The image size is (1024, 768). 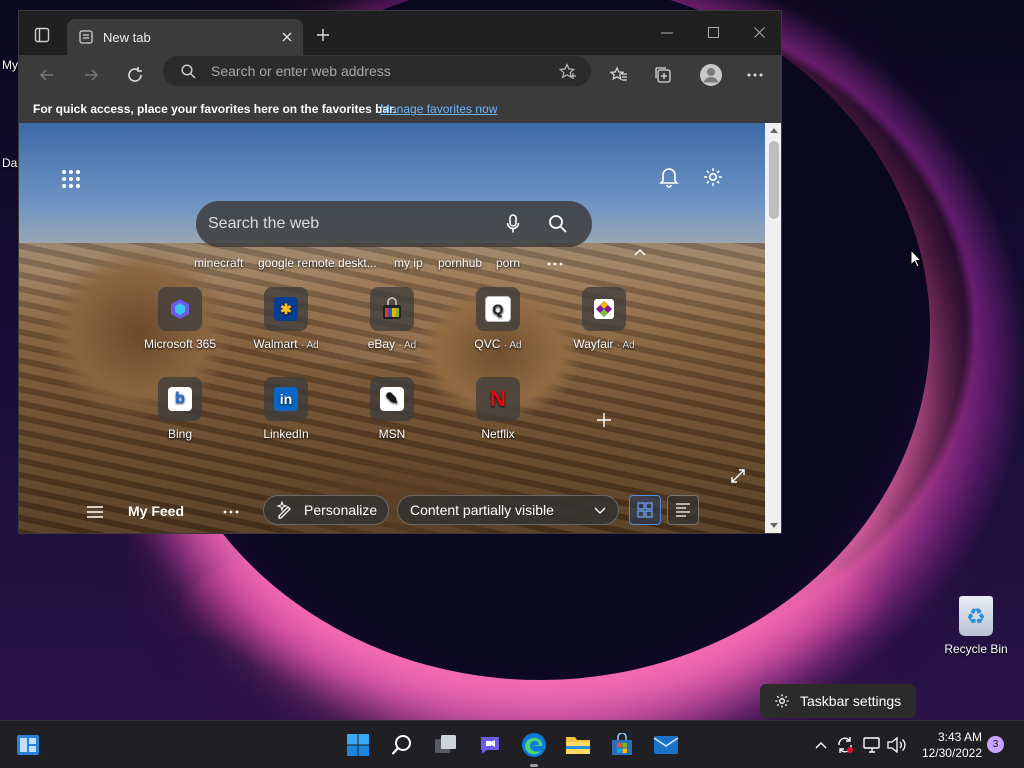 I want to click on bing-icon: b, so click(x=180, y=399).